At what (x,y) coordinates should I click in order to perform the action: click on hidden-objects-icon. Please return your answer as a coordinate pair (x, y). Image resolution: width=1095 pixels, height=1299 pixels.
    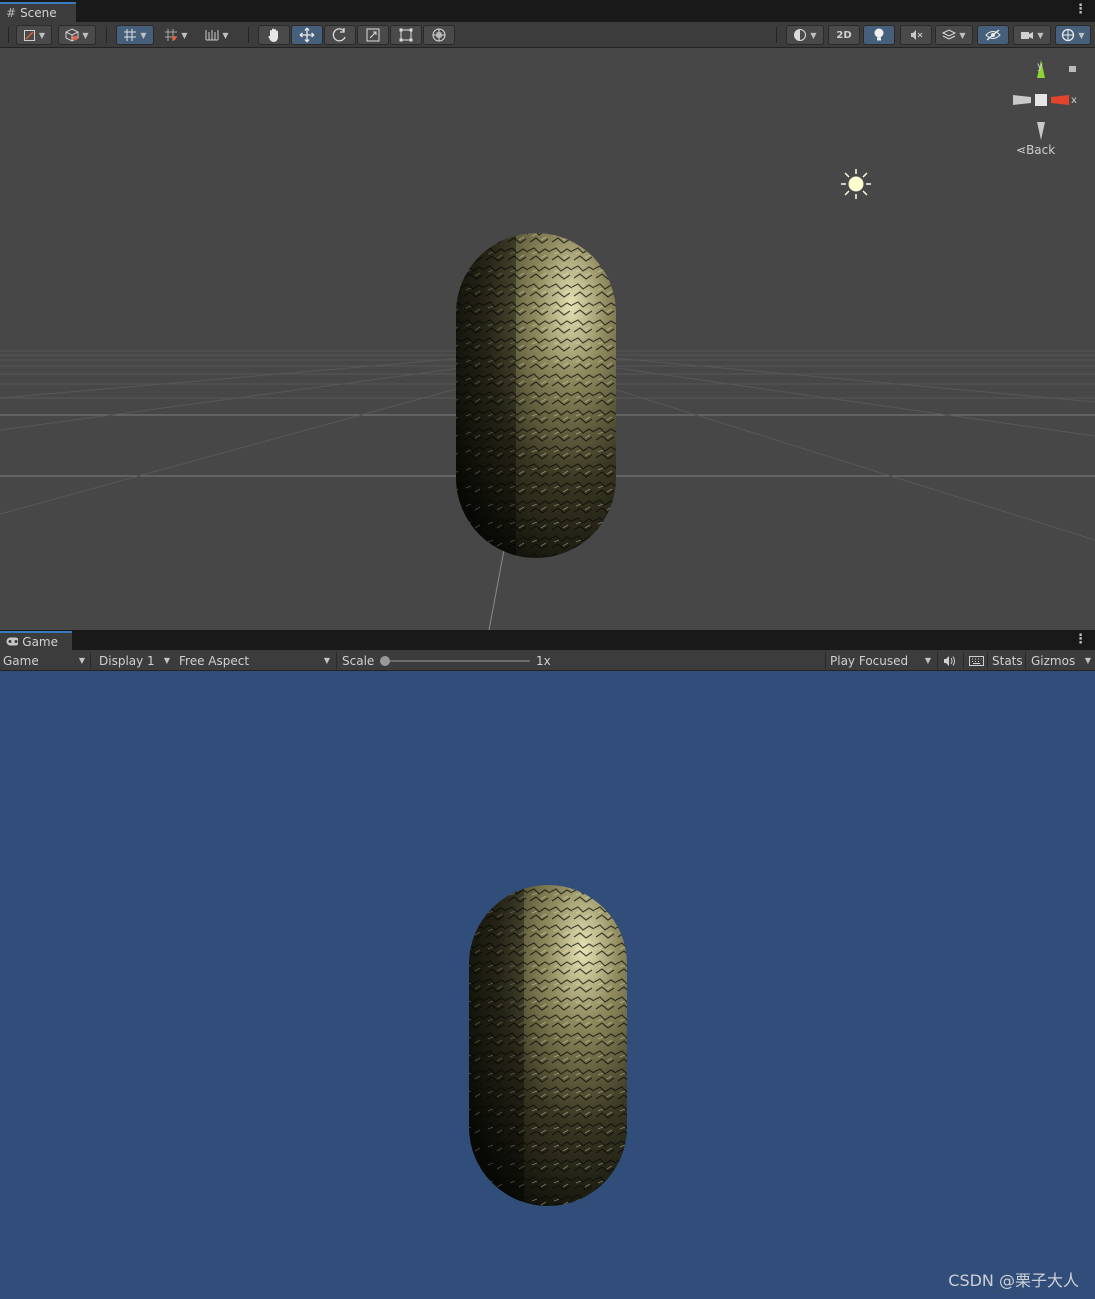
    Looking at the image, I should click on (993, 35).